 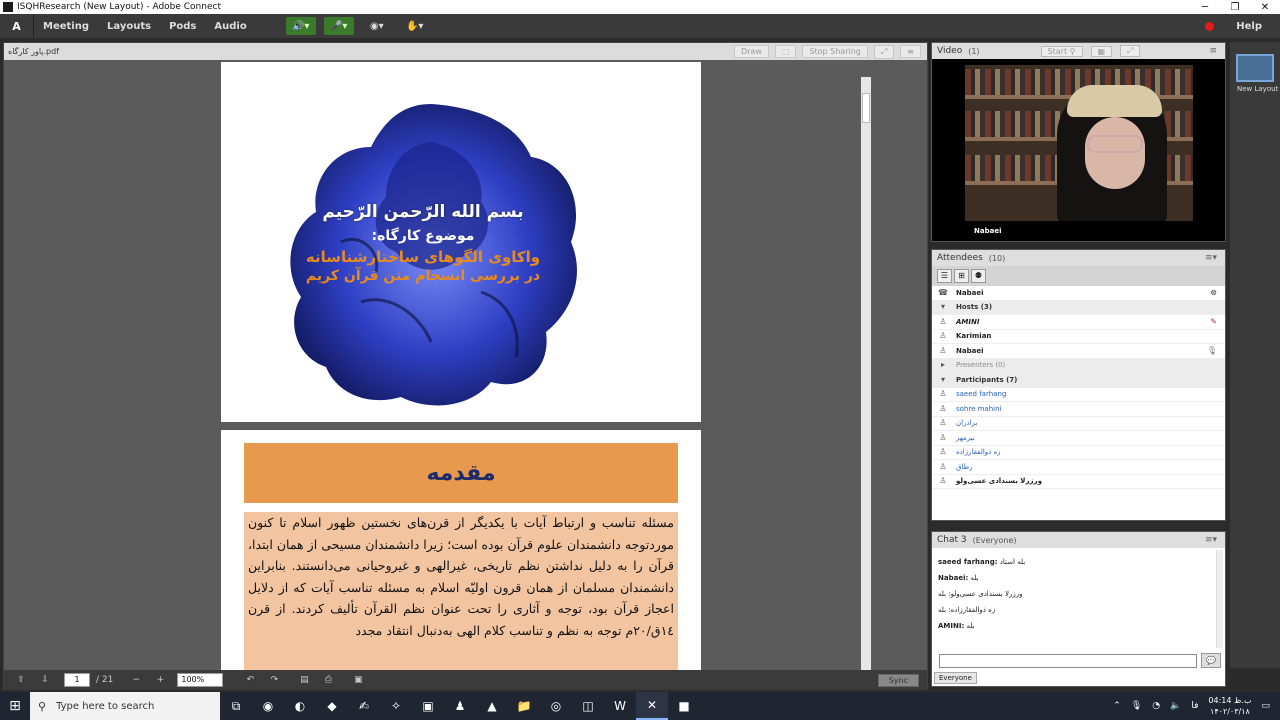 I want to click on microphone-icon: 🎤▾, so click(x=338, y=26).